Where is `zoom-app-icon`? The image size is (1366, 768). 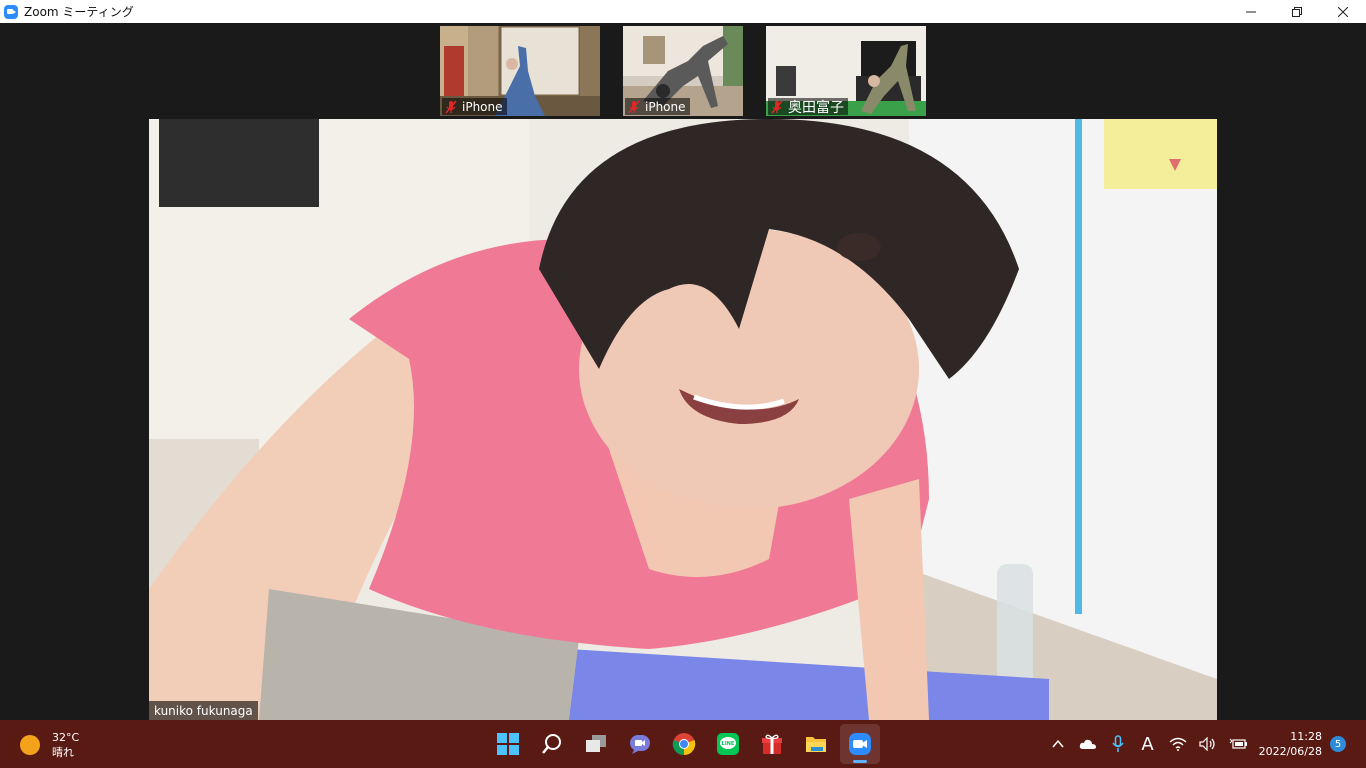 zoom-app-icon is located at coordinates (11, 11).